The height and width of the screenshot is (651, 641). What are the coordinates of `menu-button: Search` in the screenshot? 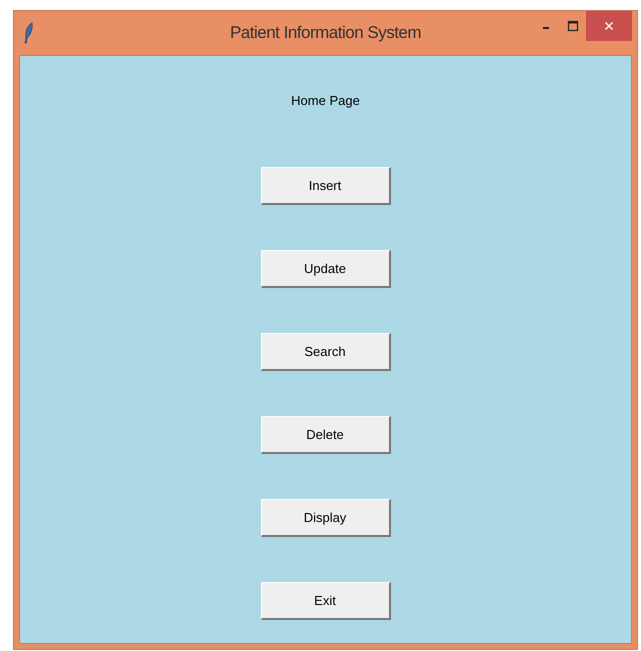 It's located at (325, 352).